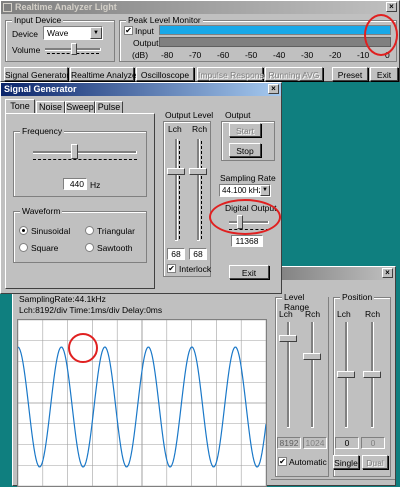  I want to click on output-level-rch-input: 68, so click(198, 254).